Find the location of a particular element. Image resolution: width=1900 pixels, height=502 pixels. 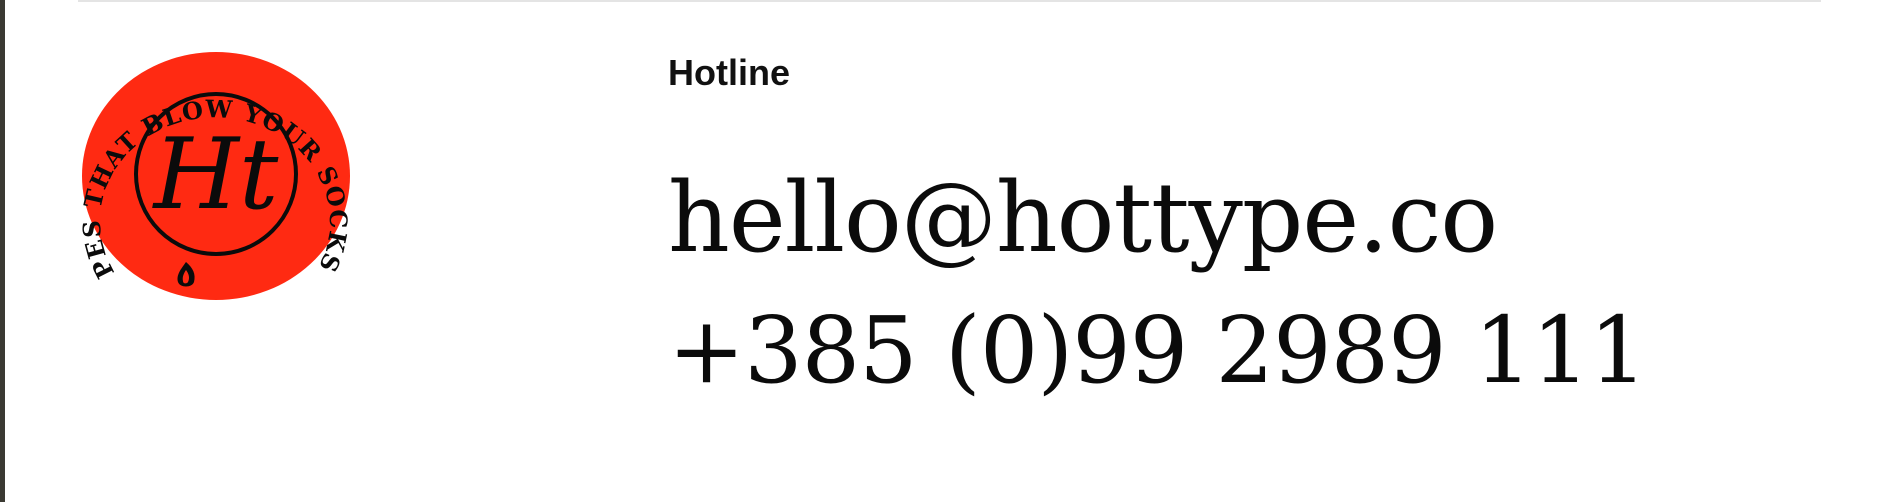

badge-graphic: SHAPES THAT BLOW YOUR SOCKS OFF Ht is located at coordinates (215, 174).